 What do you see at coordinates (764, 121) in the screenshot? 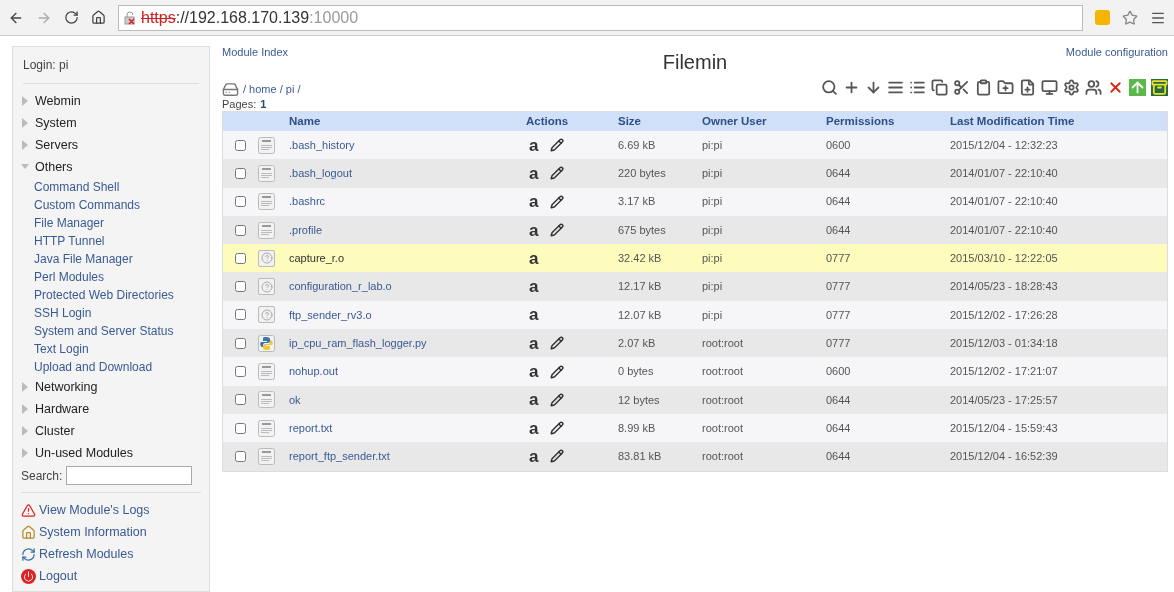
I see `column-header: Owner User` at bounding box center [764, 121].